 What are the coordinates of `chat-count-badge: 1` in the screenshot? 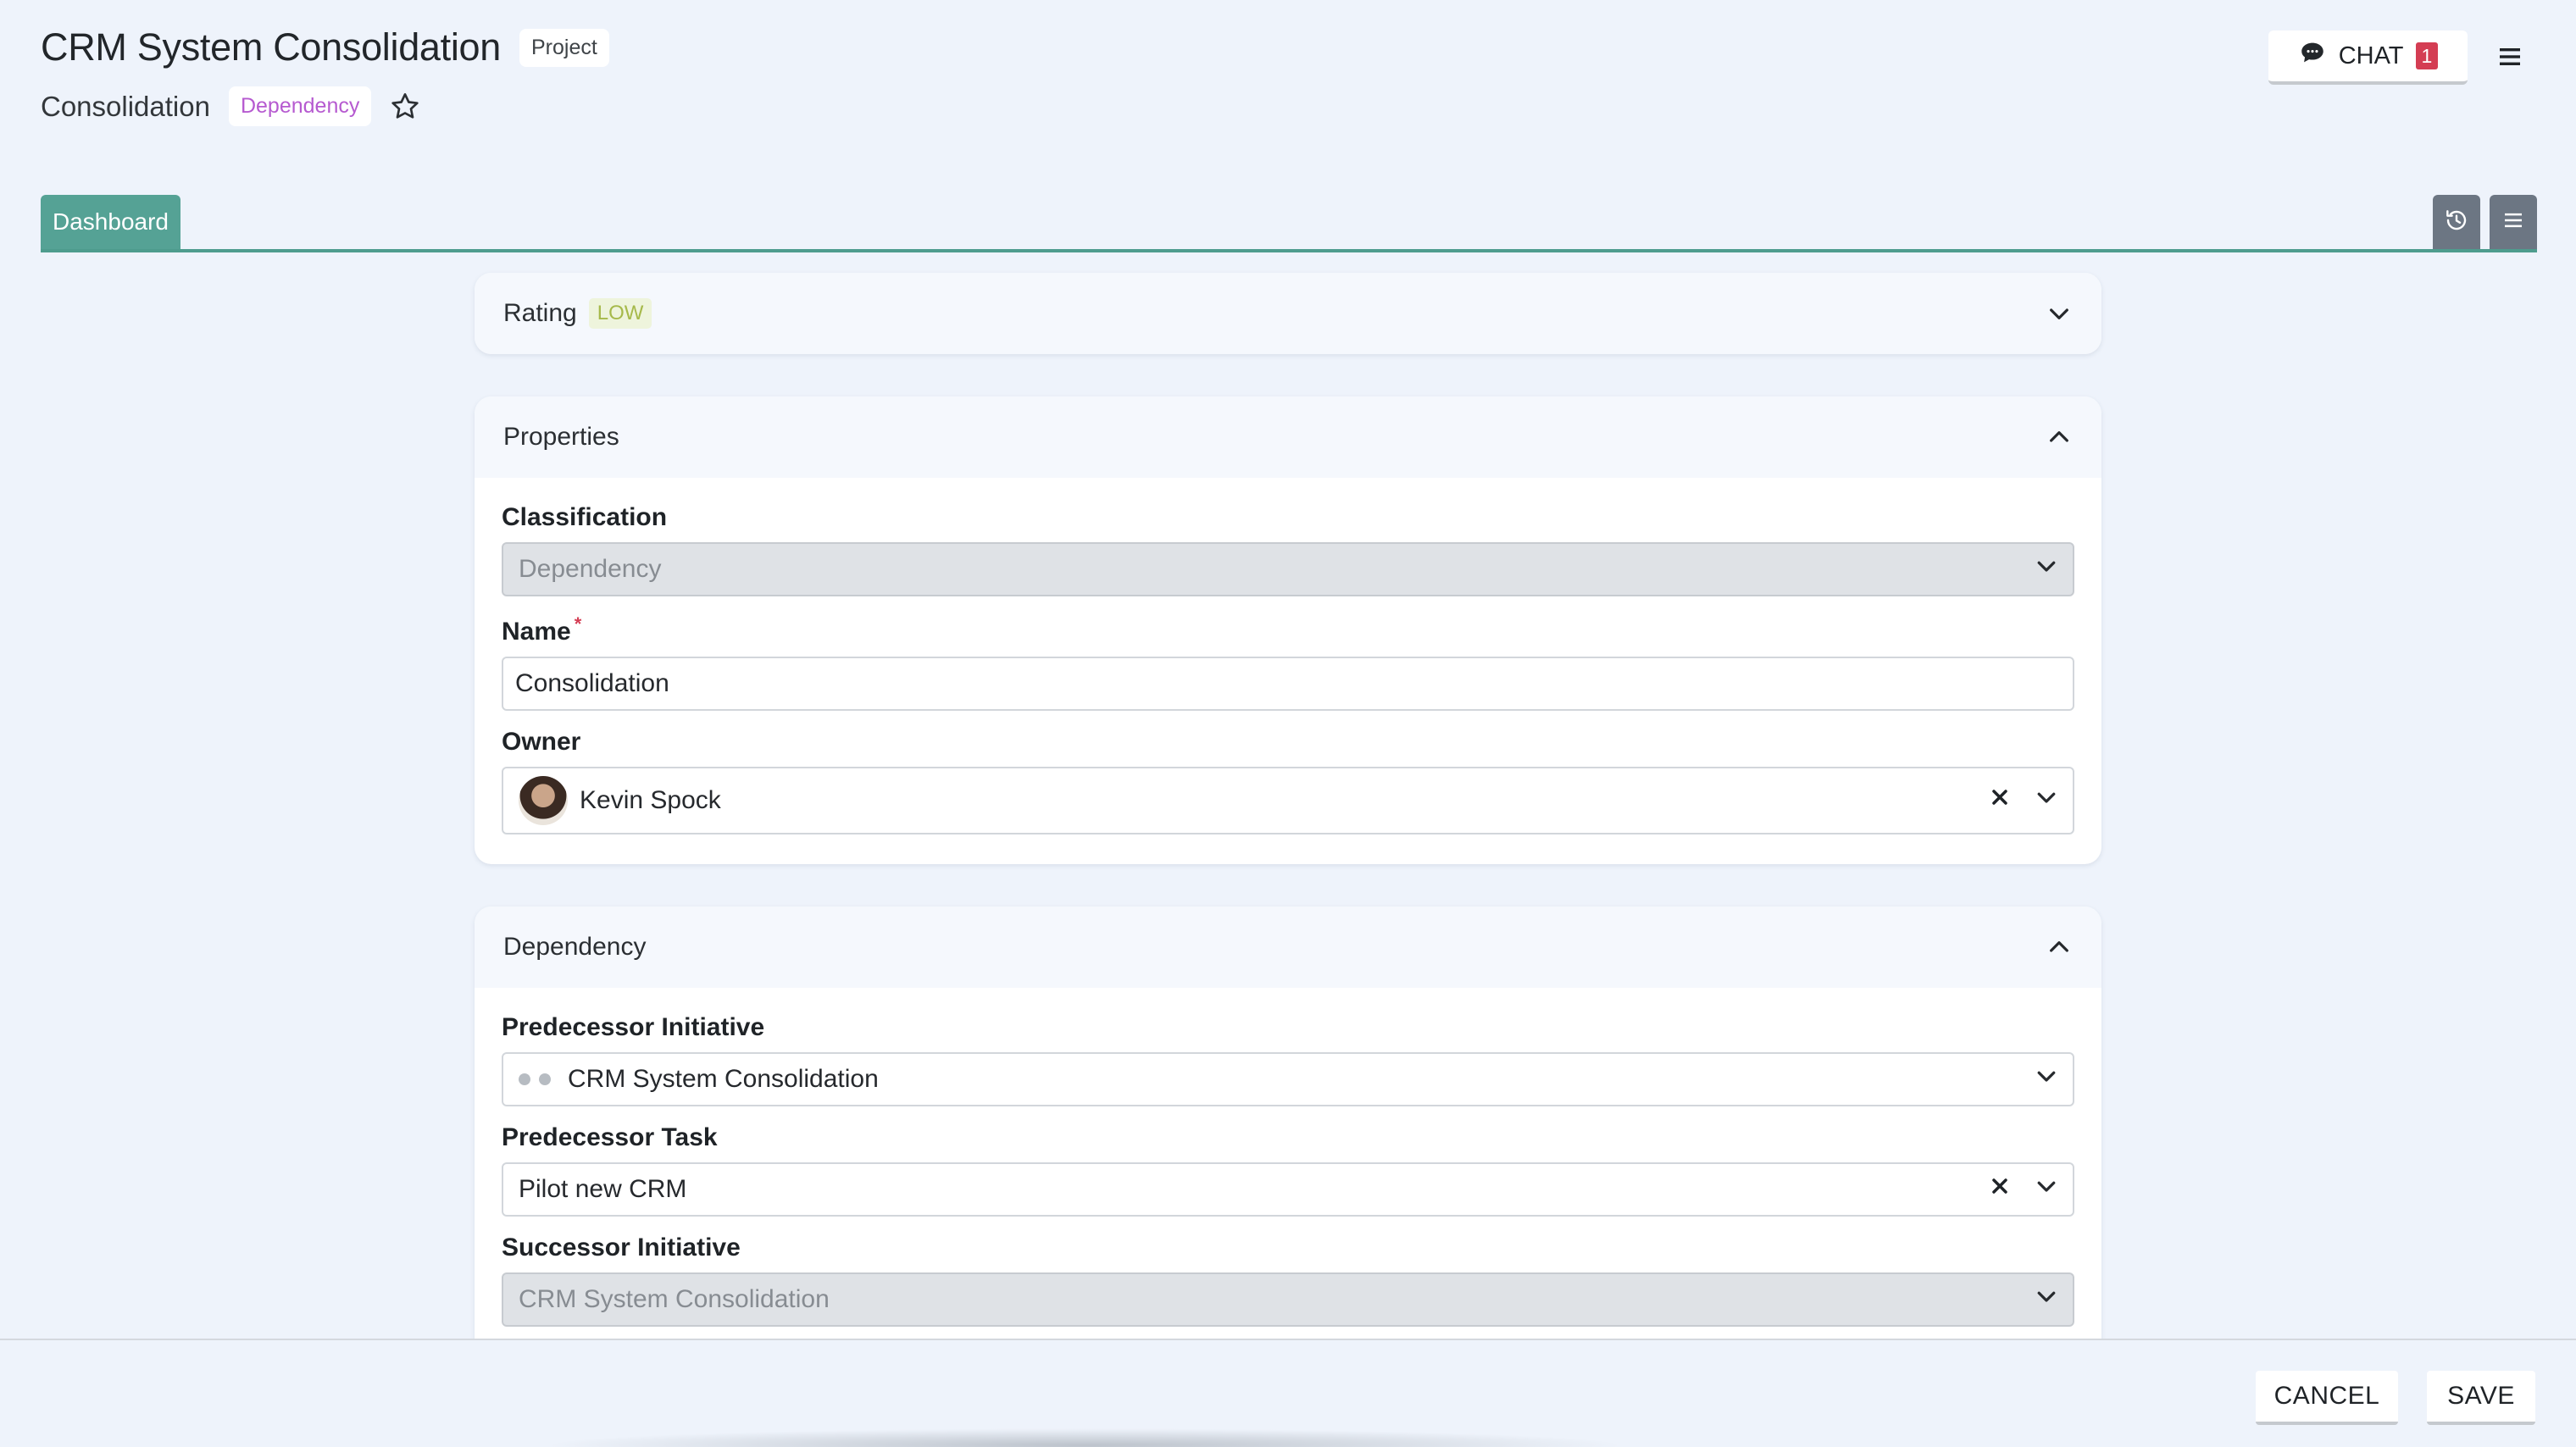 It's located at (2427, 56).